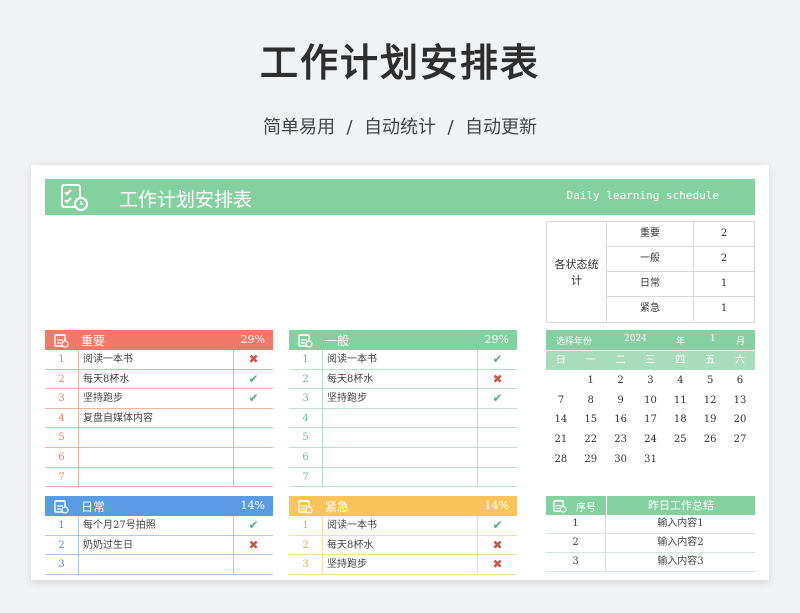 The image size is (800, 613). What do you see at coordinates (591, 401) in the screenshot?
I see `calendar-day: 8` at bounding box center [591, 401].